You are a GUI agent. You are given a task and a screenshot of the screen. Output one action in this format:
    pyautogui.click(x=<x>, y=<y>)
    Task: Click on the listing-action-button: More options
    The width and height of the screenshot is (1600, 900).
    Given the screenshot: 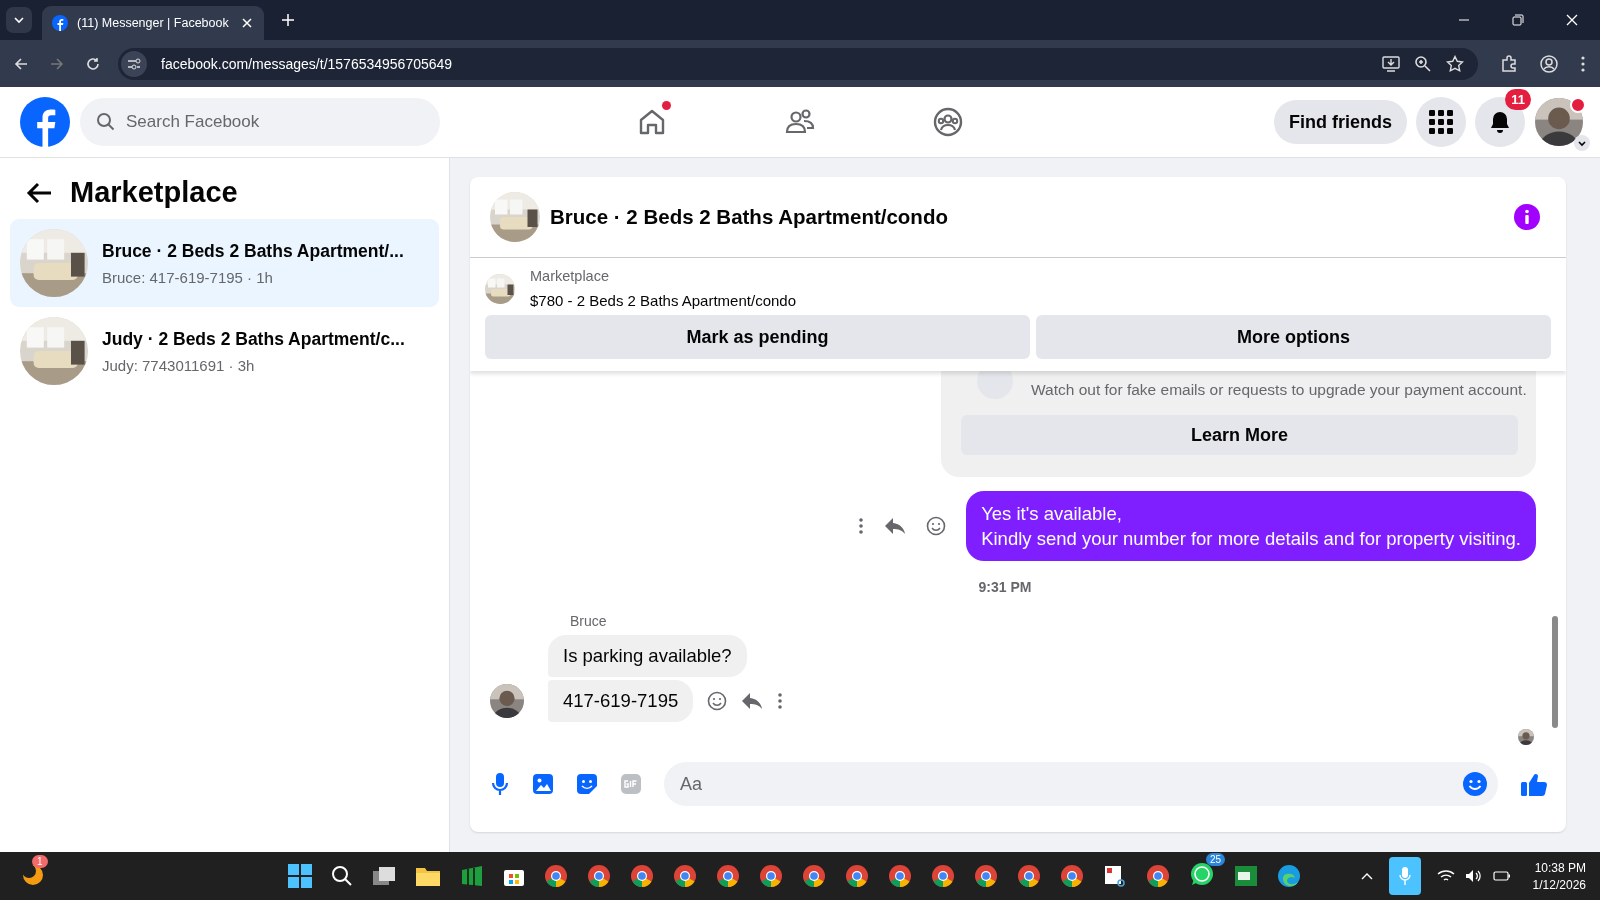 What is the action you would take?
    pyautogui.click(x=1293, y=337)
    